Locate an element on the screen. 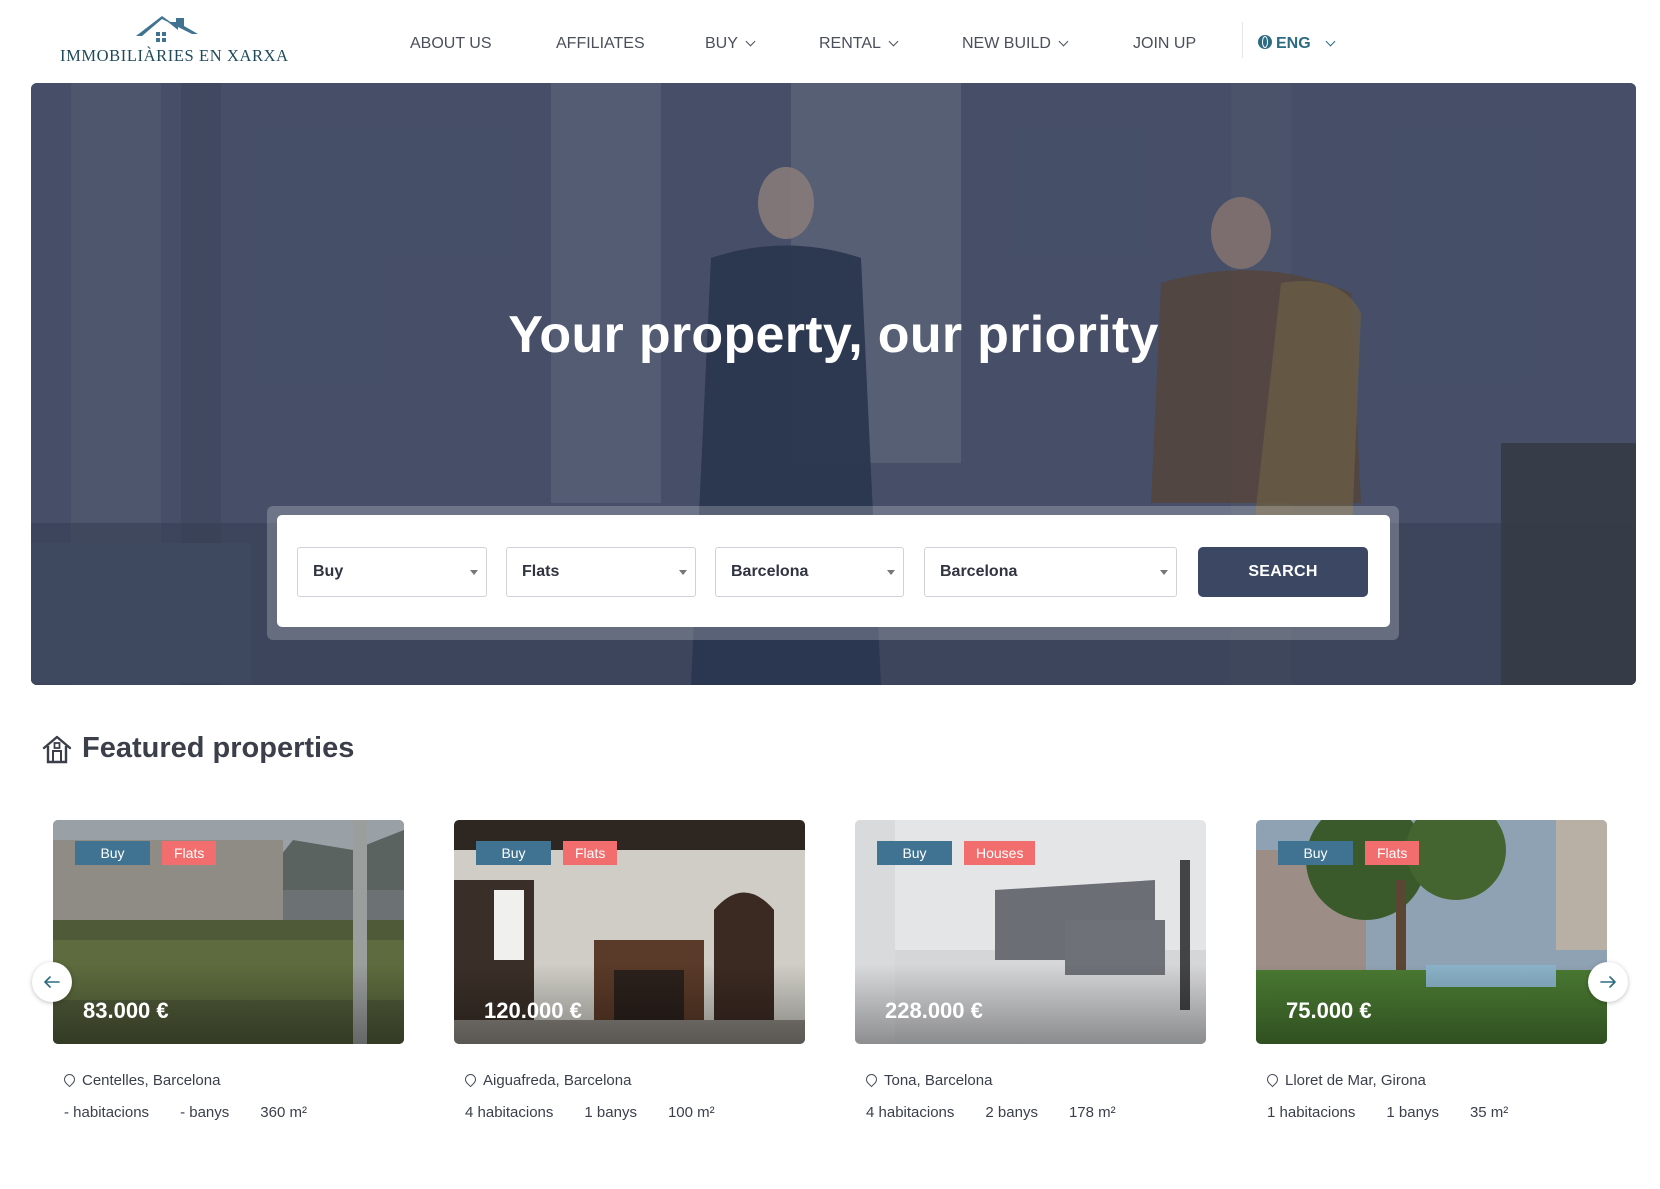 Image resolution: width=1660 pixels, height=1189 pixels. nav-label: RENTAL is located at coordinates (850, 43).